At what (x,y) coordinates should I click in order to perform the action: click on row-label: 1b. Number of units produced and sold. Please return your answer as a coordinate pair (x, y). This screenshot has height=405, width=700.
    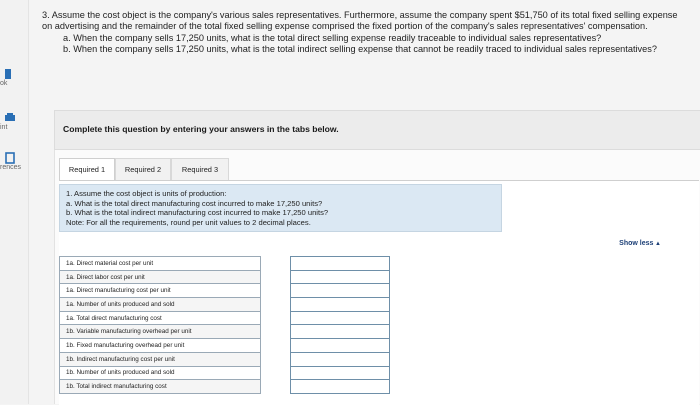
    Looking at the image, I should click on (160, 373).